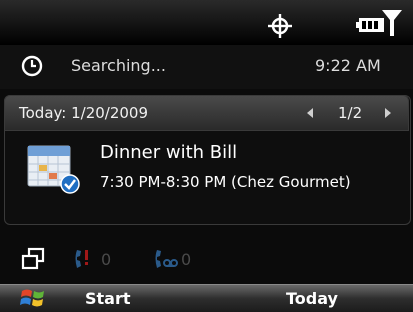  Describe the element at coordinates (166, 259) in the screenshot. I see `voicemail-icon` at that location.